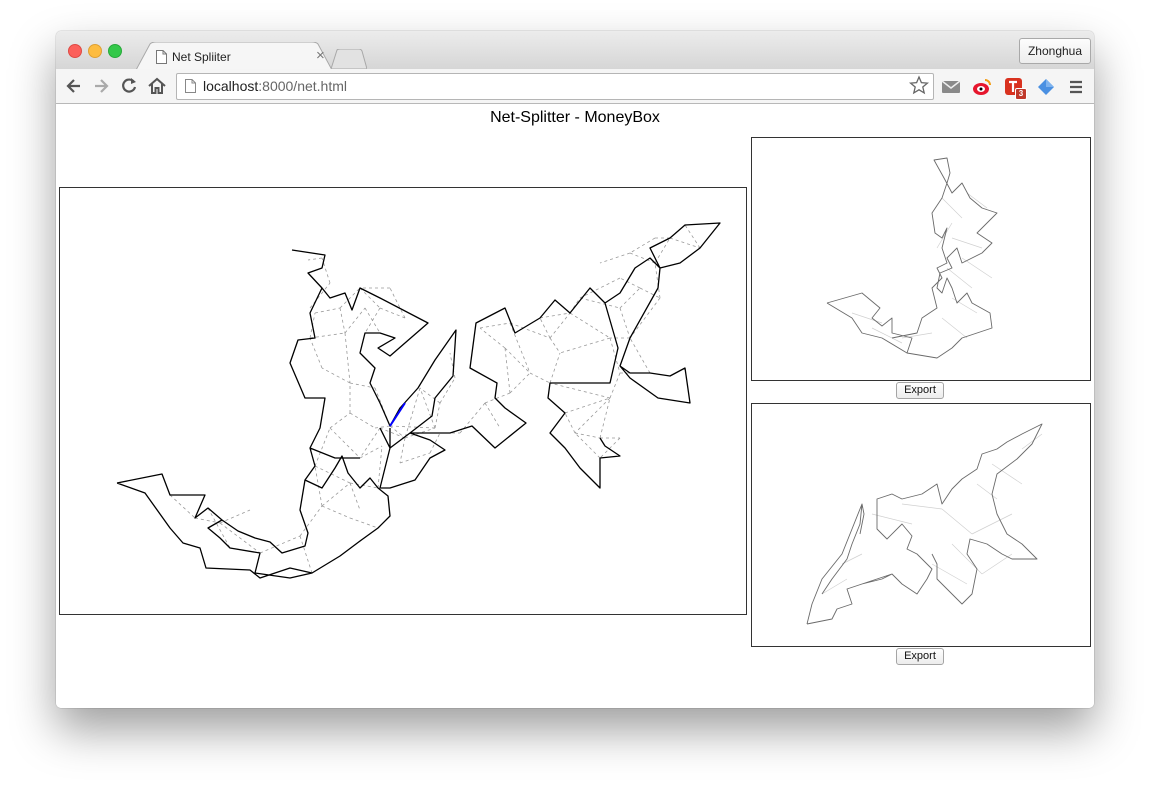 Image resolution: width=1150 pixels, height=788 pixels. I want to click on todo-badge: 3, so click(1021, 94).